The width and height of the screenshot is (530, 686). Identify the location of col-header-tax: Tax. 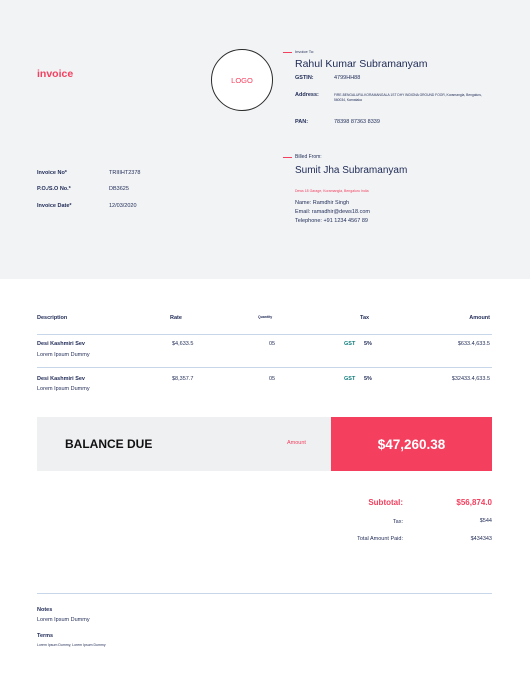
(365, 318).